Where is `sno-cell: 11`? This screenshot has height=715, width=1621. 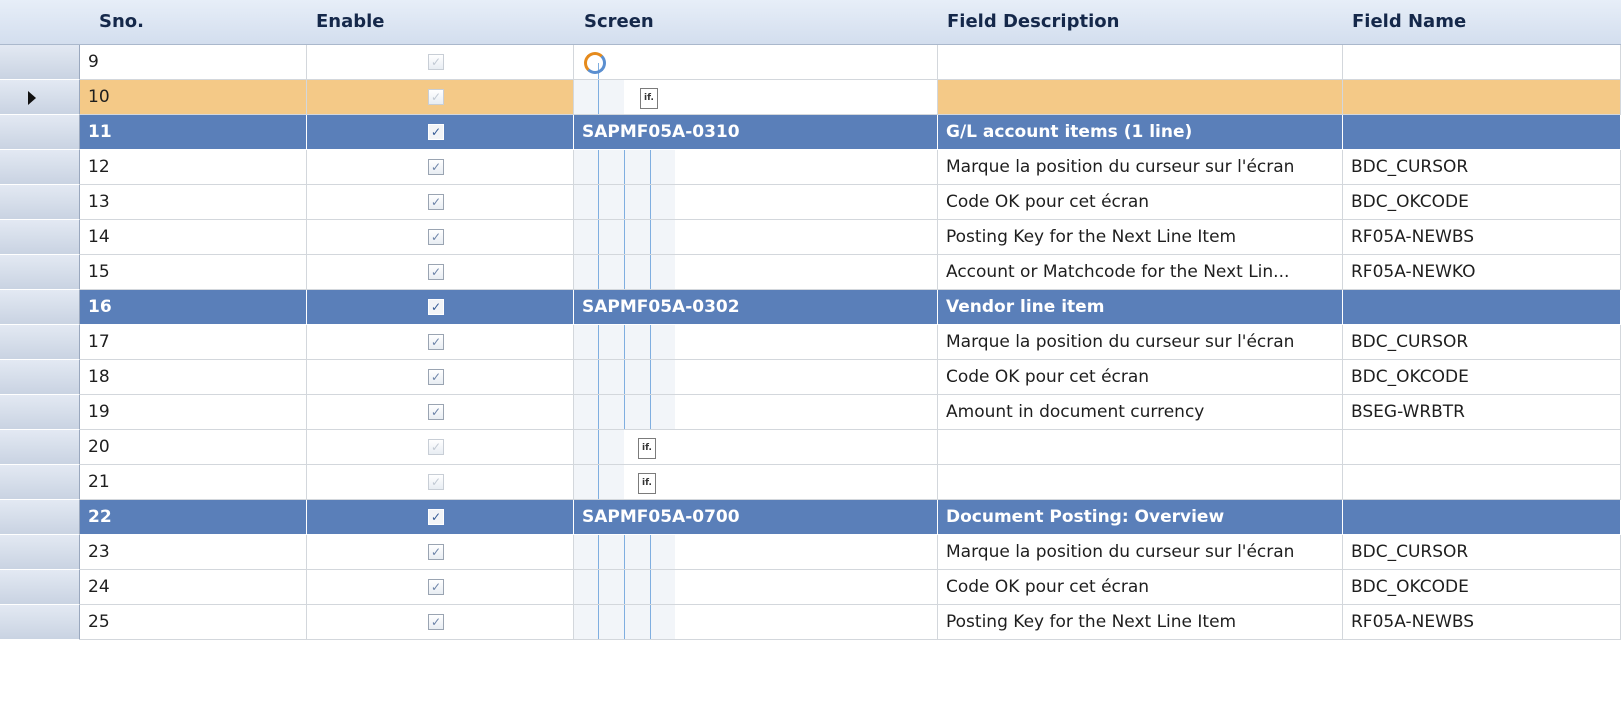
sno-cell: 11 is located at coordinates (193, 132).